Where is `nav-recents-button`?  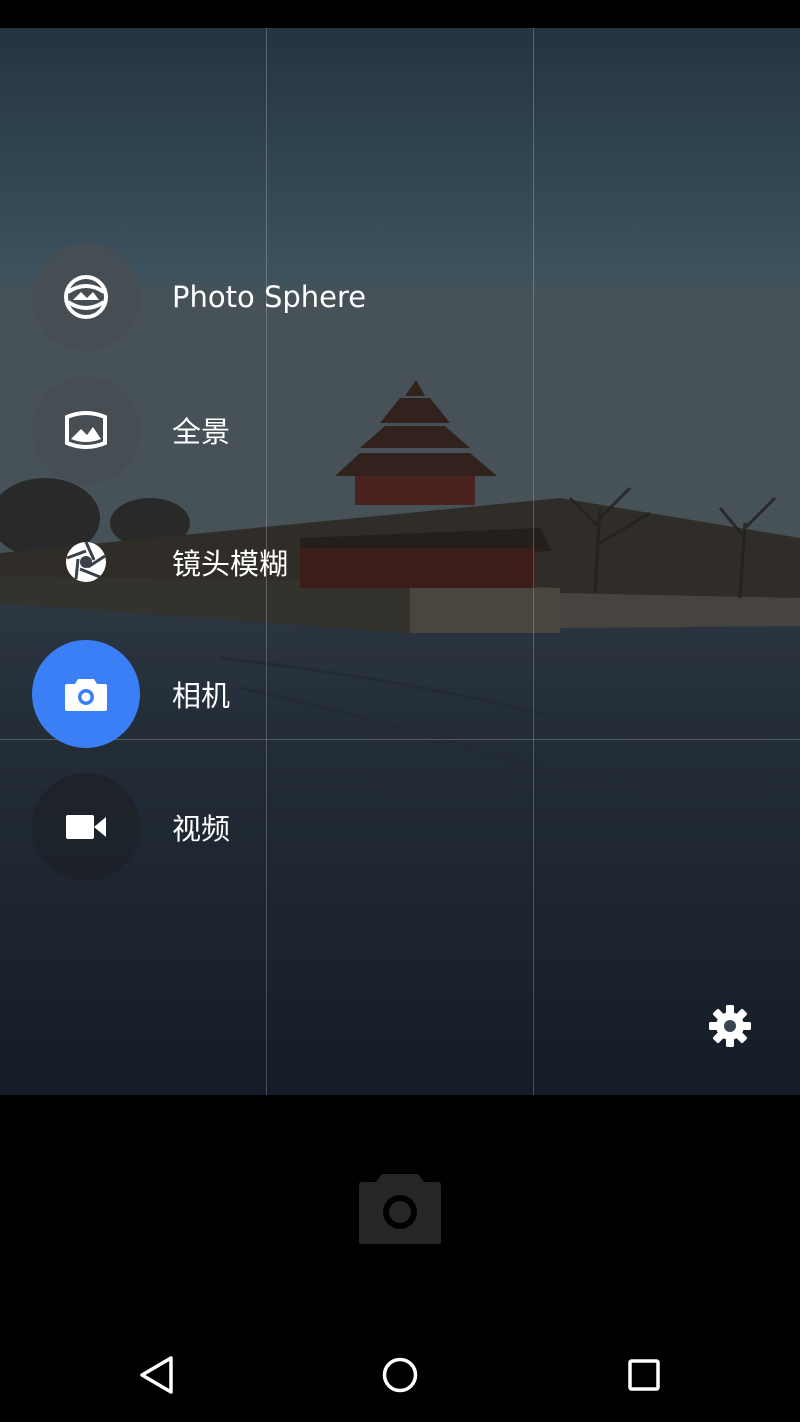 nav-recents-button is located at coordinates (644, 1375).